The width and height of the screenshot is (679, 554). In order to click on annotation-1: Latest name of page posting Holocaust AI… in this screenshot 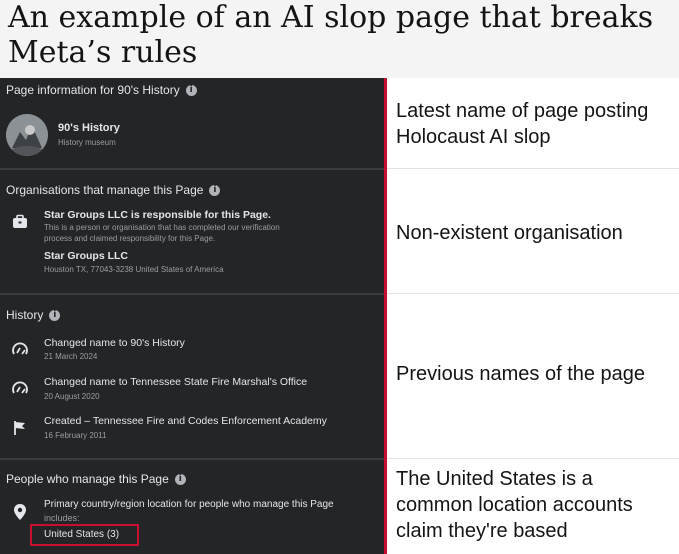, I will do `click(522, 124)`.